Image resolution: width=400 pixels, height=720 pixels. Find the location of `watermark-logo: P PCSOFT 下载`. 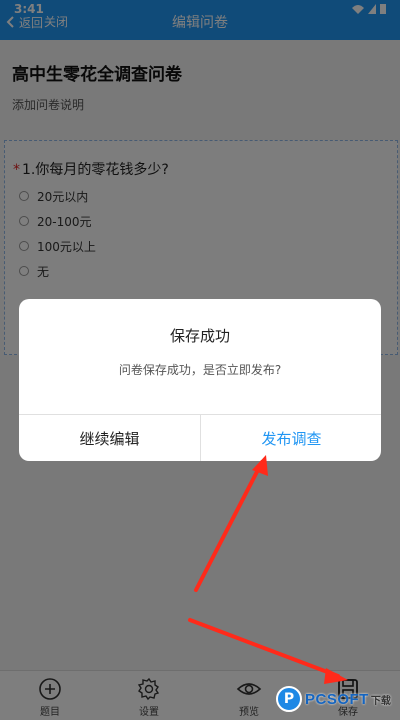

watermark-logo: P PCSOFT 下载 is located at coordinates (333, 699).